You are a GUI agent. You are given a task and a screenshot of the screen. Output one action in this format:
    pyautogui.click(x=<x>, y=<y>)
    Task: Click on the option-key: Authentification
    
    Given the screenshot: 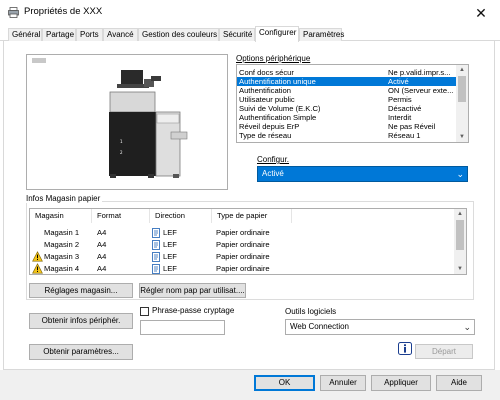 What is the action you would take?
    pyautogui.click(x=265, y=90)
    